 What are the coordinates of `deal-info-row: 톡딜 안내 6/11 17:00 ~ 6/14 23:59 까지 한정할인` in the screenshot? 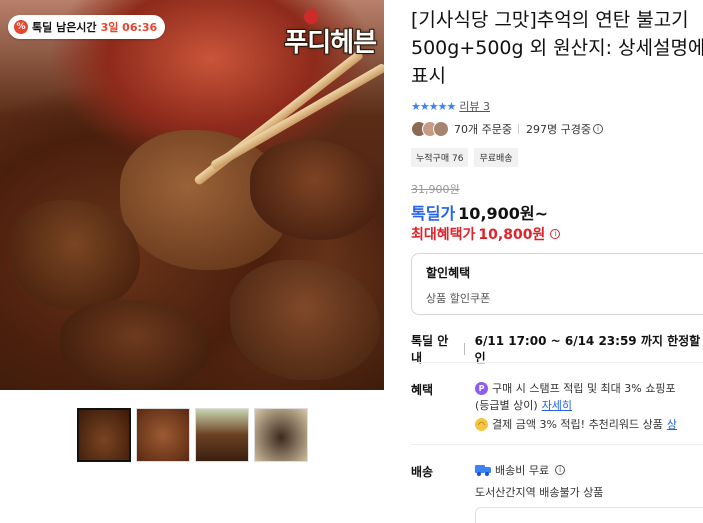 It's located at (557, 349).